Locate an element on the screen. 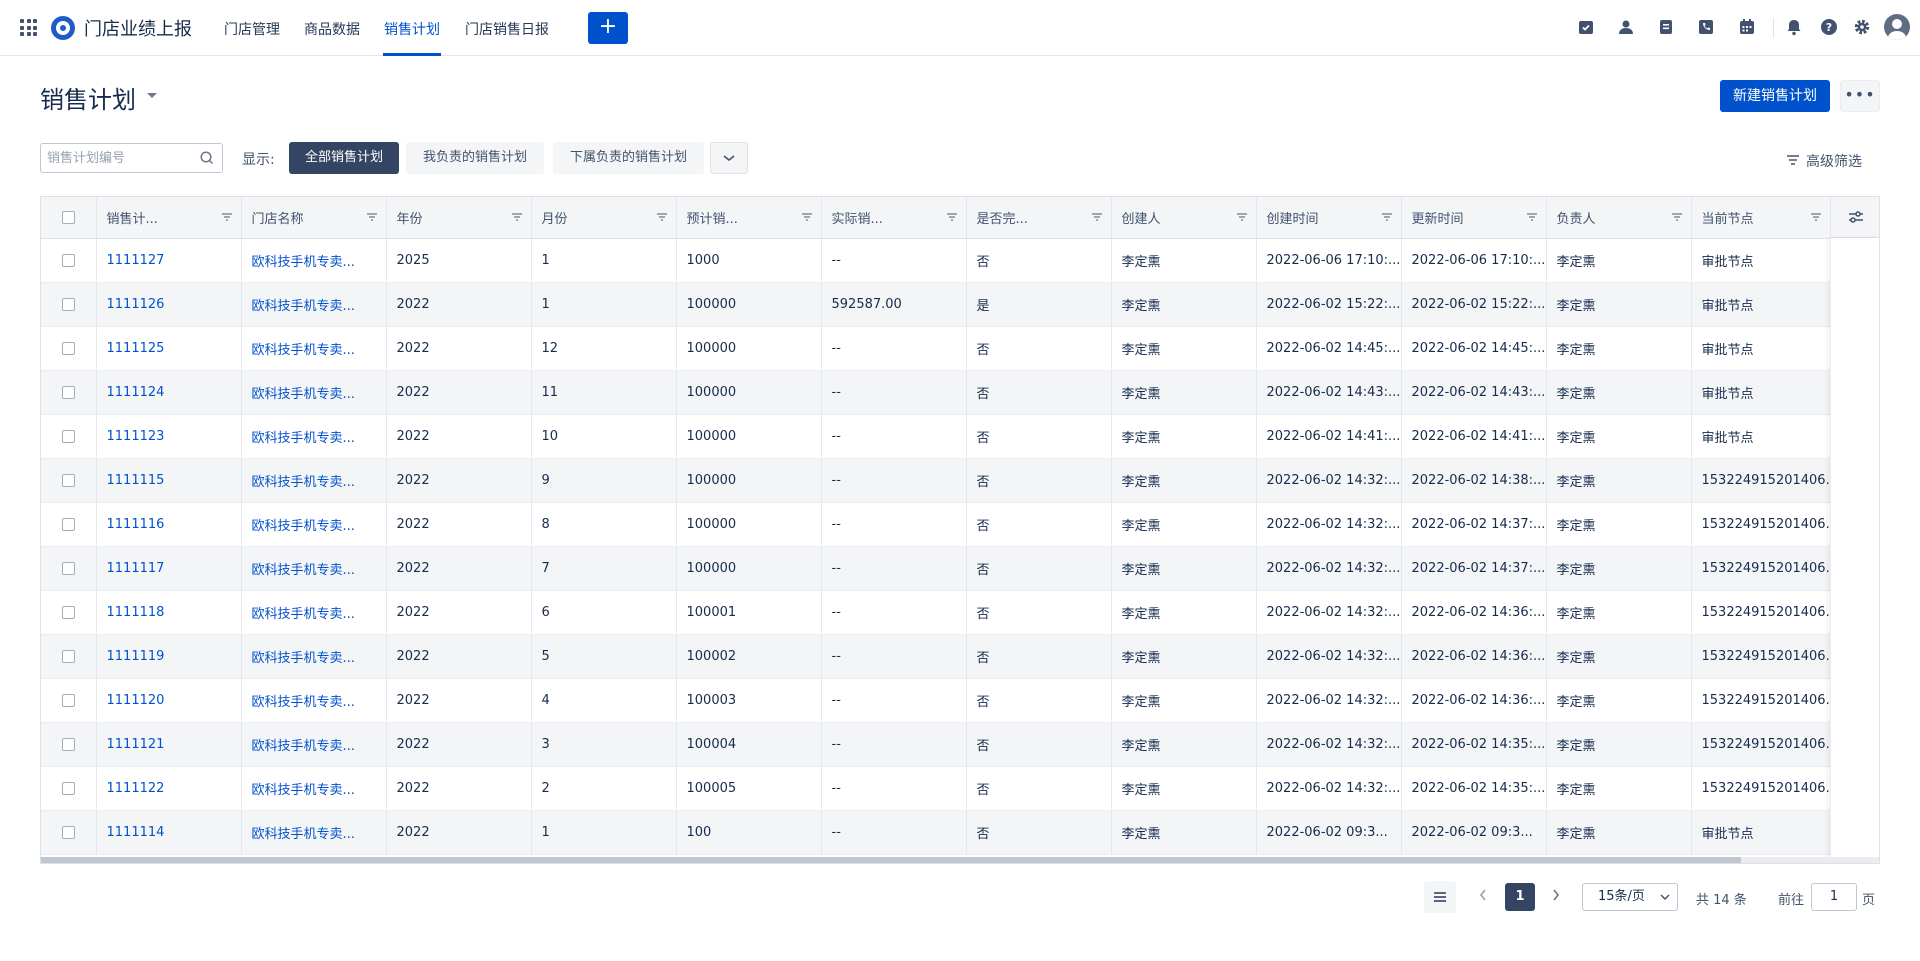  cell-plan-number: 1111119 is located at coordinates (169, 656).